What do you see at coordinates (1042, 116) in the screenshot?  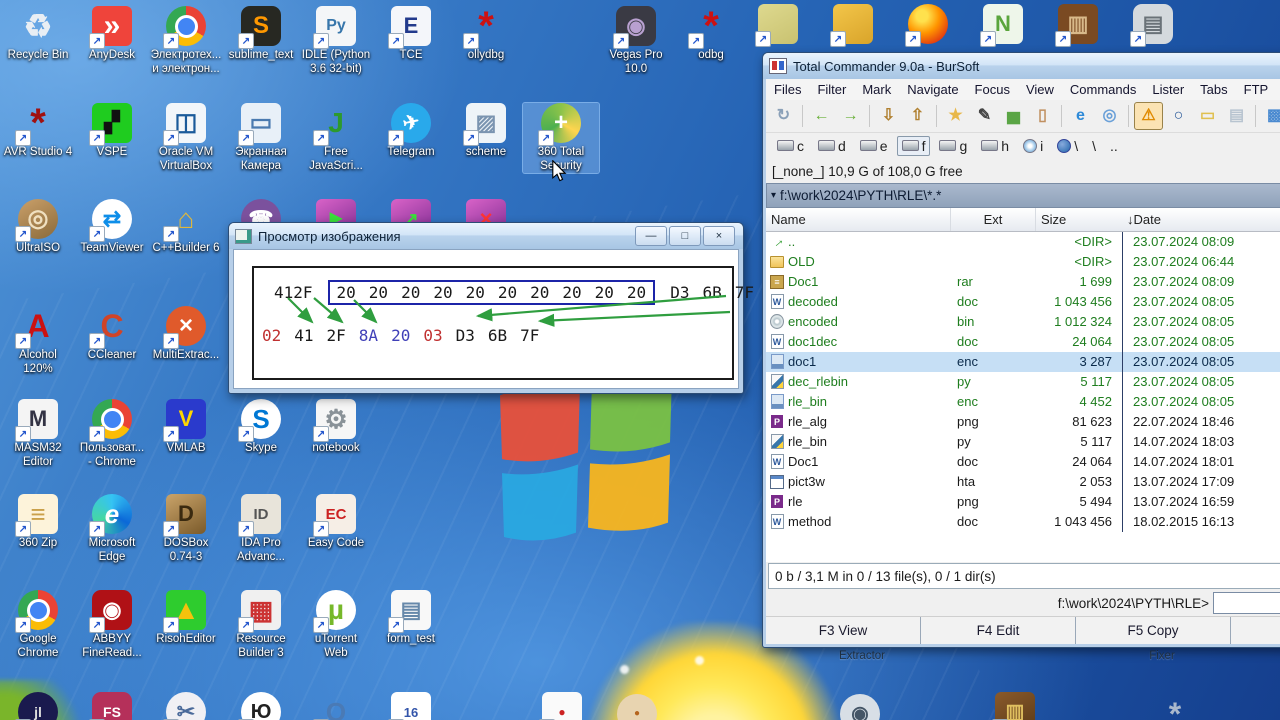 I see `toolbar-button: ▯` at bounding box center [1042, 116].